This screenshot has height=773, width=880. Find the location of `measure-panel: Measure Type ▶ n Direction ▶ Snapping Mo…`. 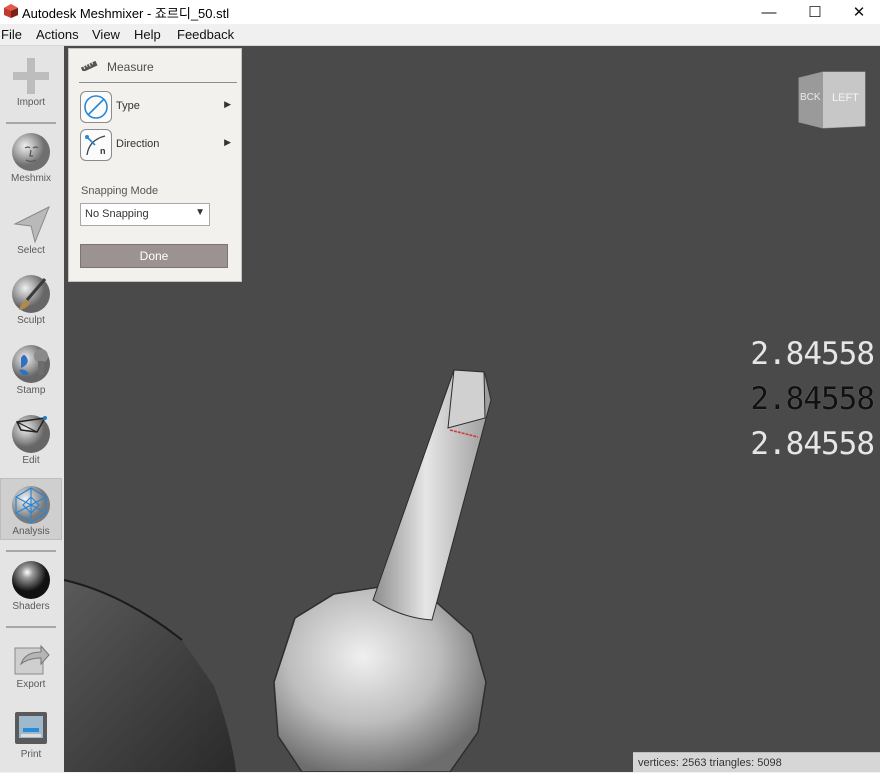

measure-panel: Measure Type ▶ n Direction ▶ Snapping Mo… is located at coordinates (155, 165).